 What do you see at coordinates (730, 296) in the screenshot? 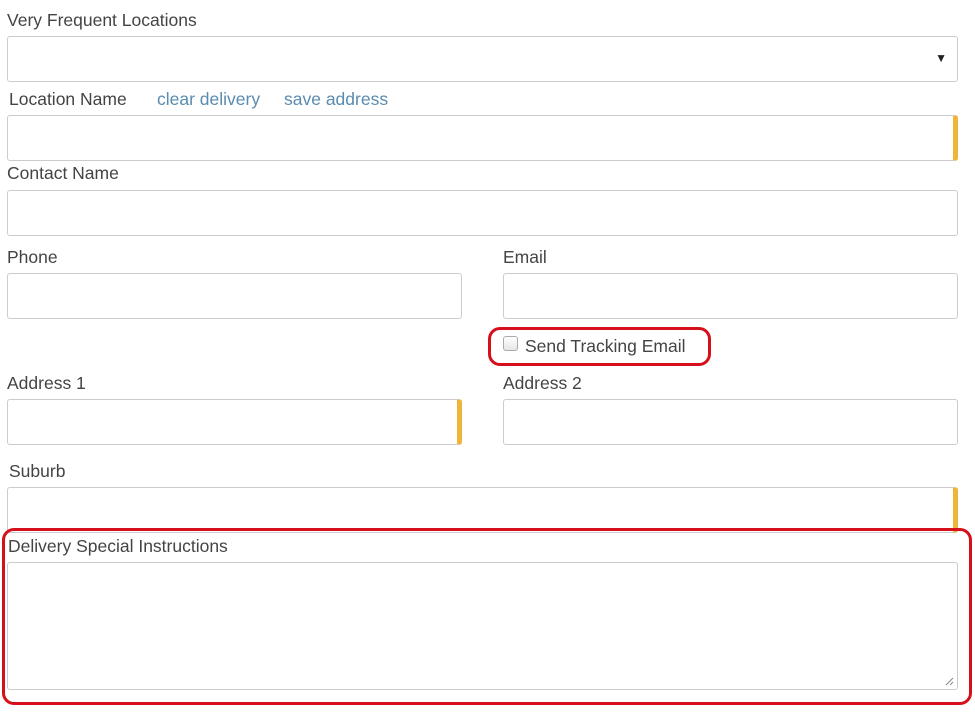
I see `email-input` at bounding box center [730, 296].